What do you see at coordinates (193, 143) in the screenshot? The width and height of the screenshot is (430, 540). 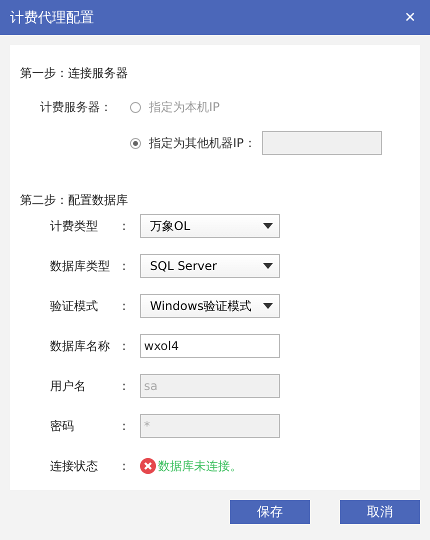 I see `radio-option: 指定为其他机器IP：` at bounding box center [193, 143].